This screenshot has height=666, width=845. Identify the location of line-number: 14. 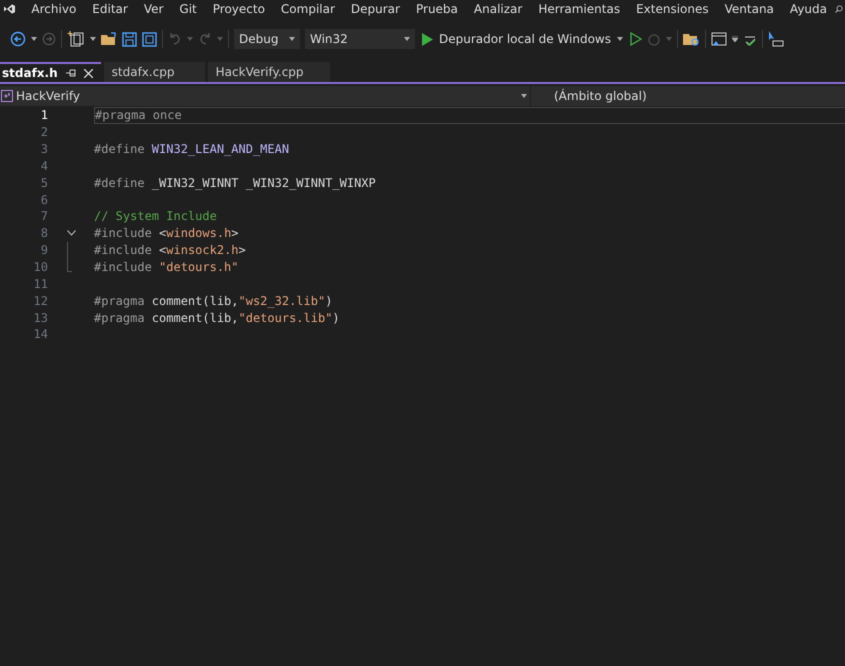
(40, 334).